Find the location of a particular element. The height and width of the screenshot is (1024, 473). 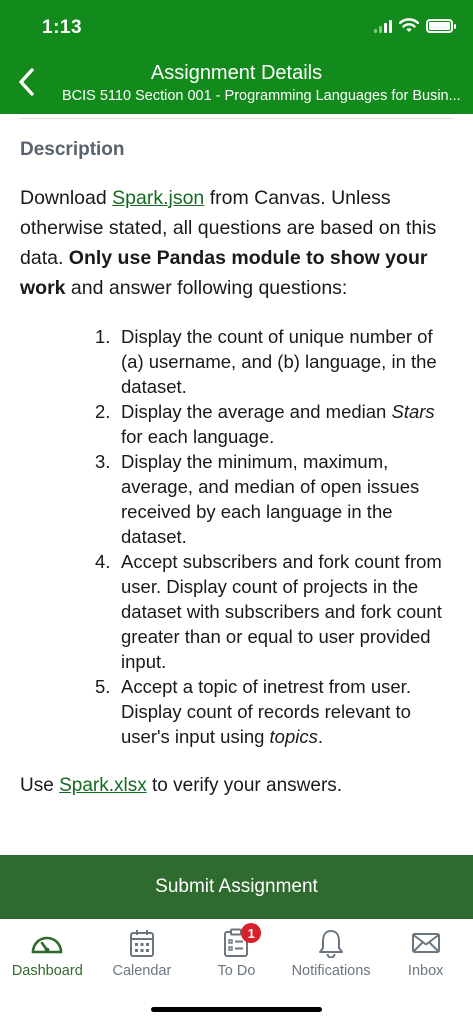

spark-xlsx-link: Spark.xlsx is located at coordinates (103, 785).